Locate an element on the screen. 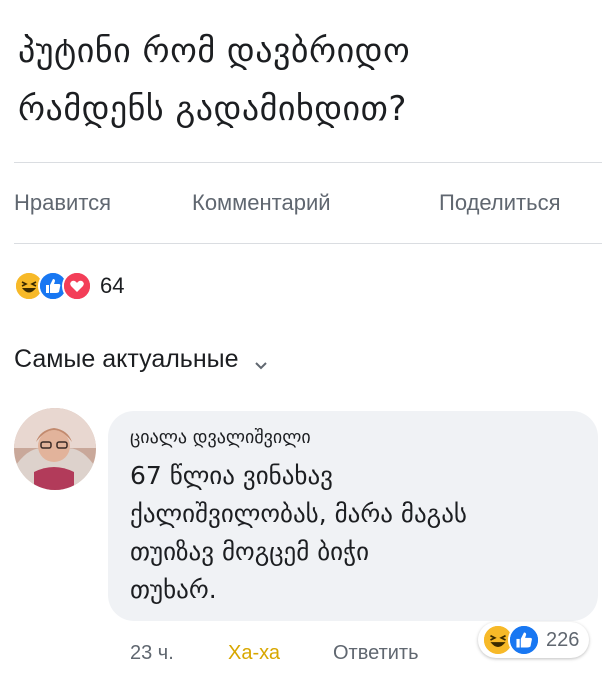 This screenshot has width=615, height=694. love-icon is located at coordinates (77, 286).